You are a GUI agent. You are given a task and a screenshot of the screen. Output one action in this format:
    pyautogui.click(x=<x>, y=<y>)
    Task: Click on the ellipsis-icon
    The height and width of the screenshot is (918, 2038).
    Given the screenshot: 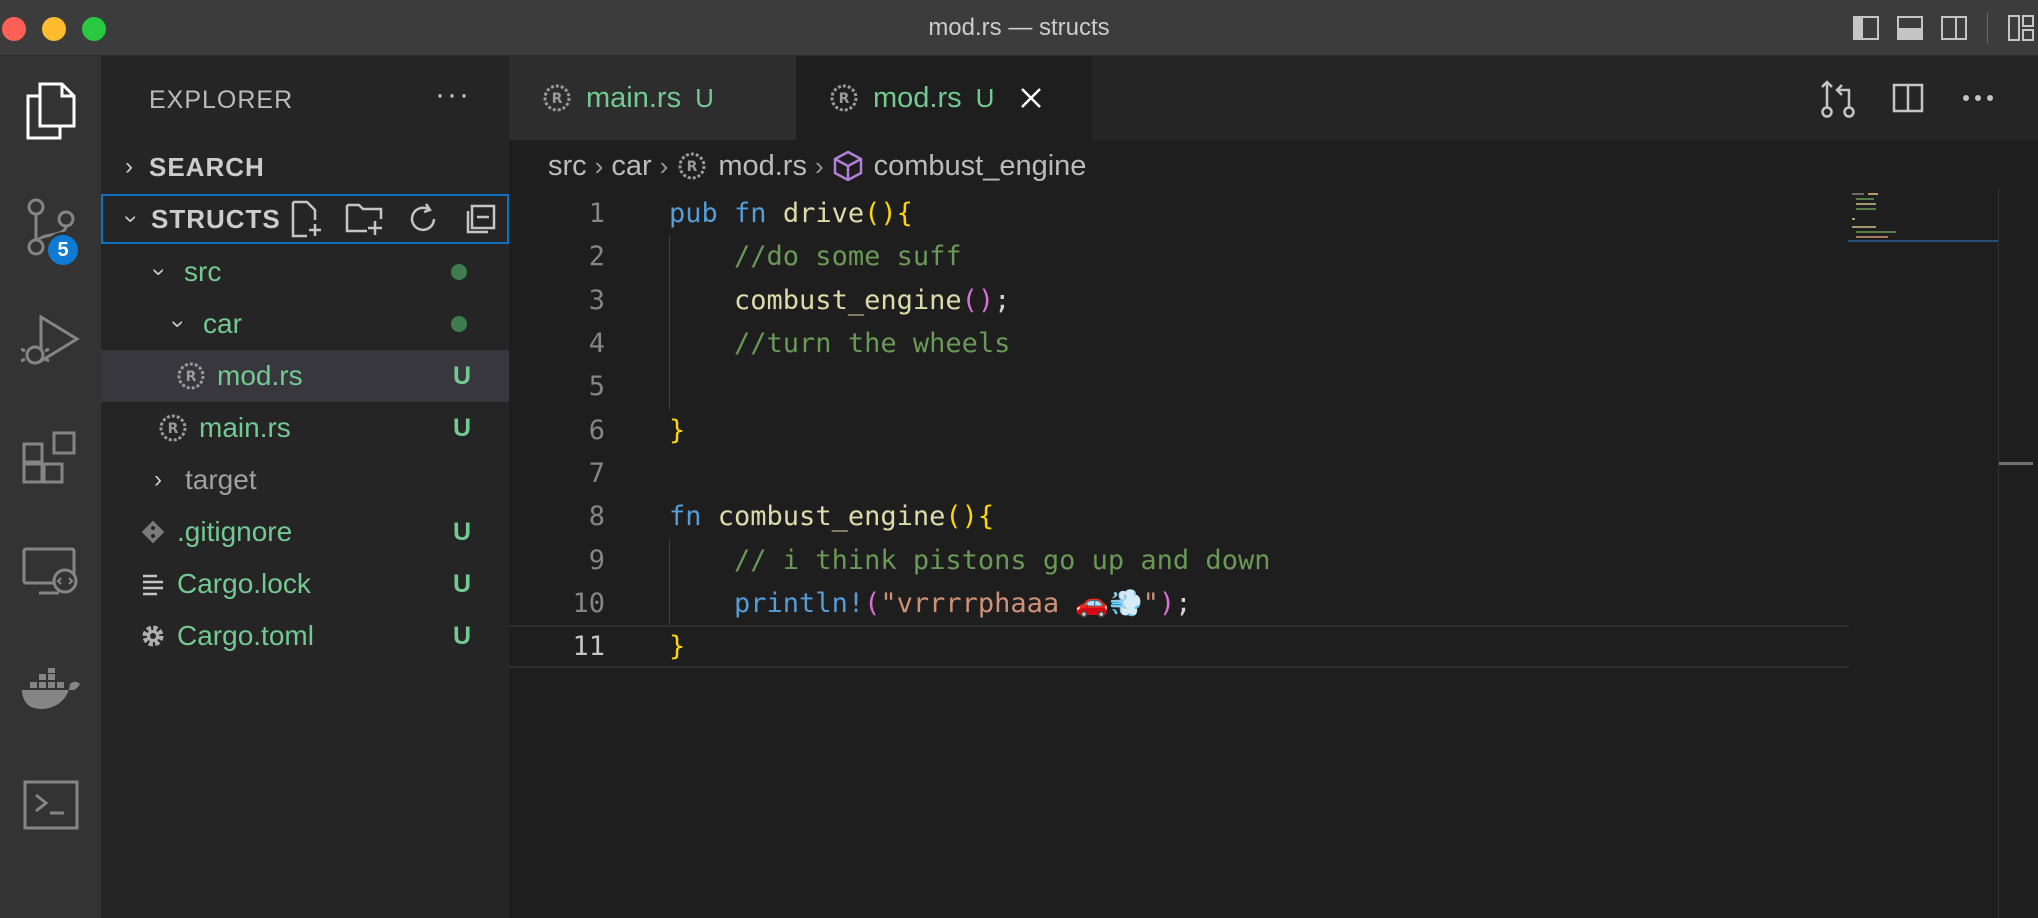 What is the action you would take?
    pyautogui.click(x=1978, y=98)
    